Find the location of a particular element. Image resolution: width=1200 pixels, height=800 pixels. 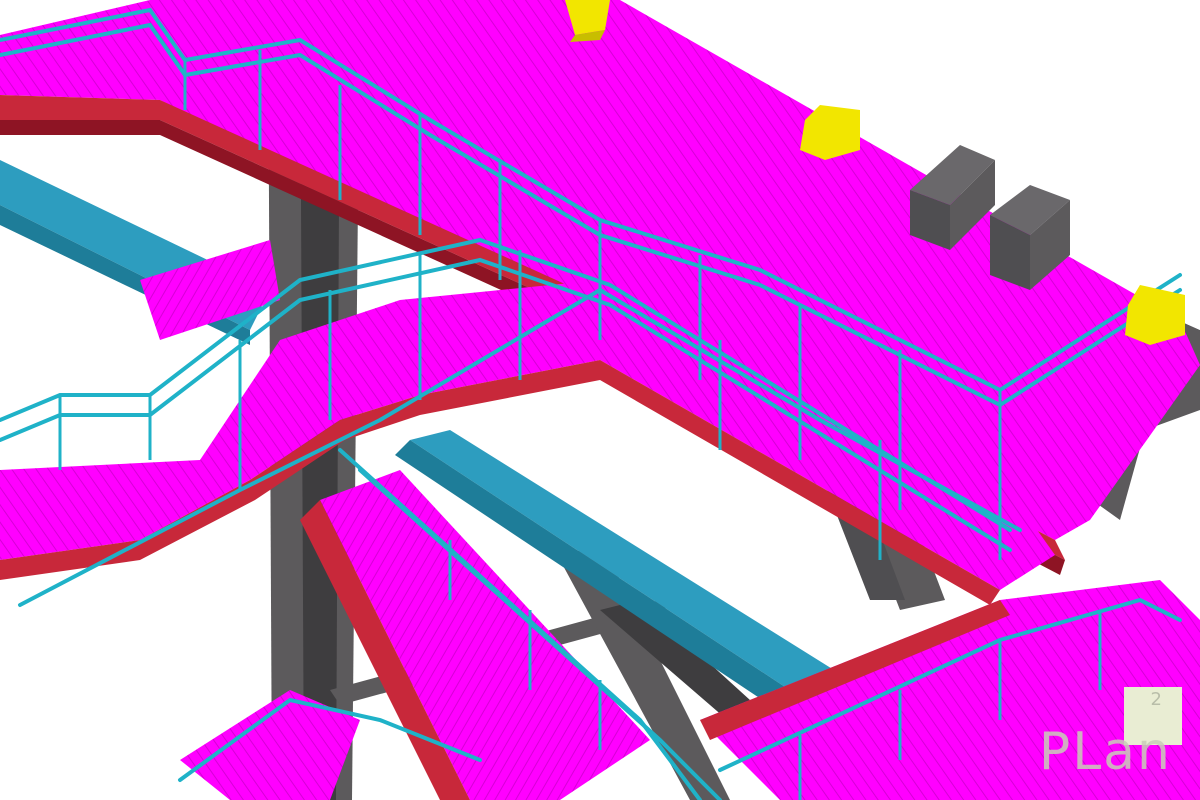

watermark-word: PLan is located at coordinates (1105, 752).